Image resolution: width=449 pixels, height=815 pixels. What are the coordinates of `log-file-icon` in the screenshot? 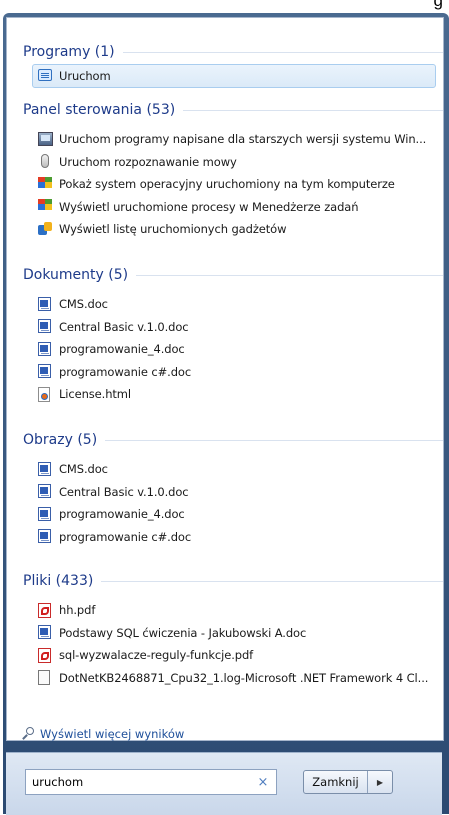 It's located at (45, 677).